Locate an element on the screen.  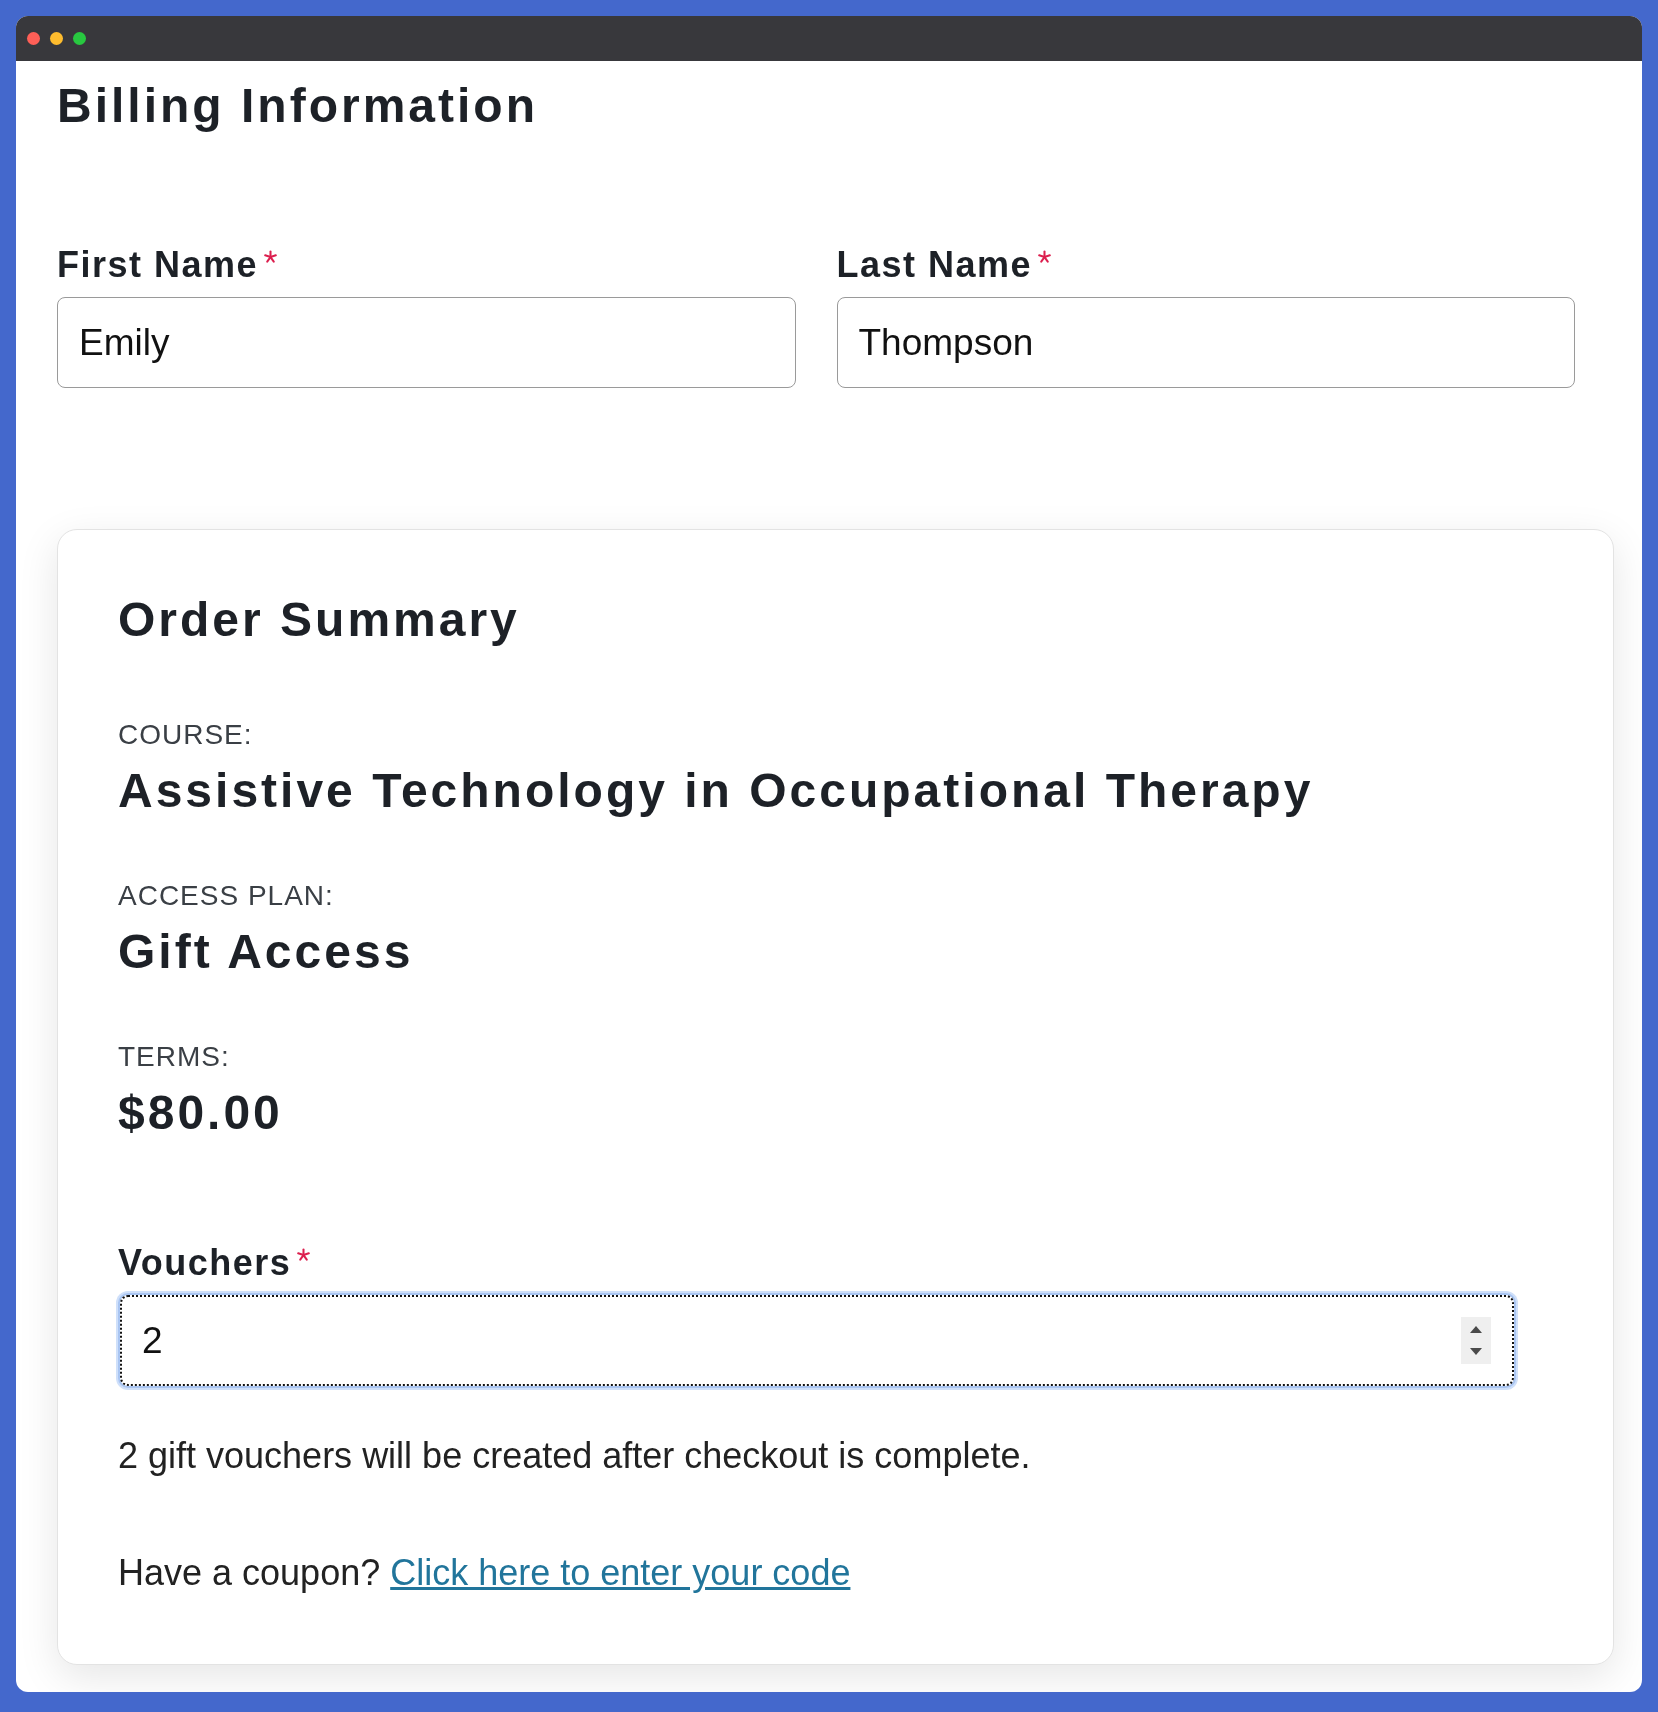
coupon-link: Click here to enter your code is located at coordinates (620, 1572).